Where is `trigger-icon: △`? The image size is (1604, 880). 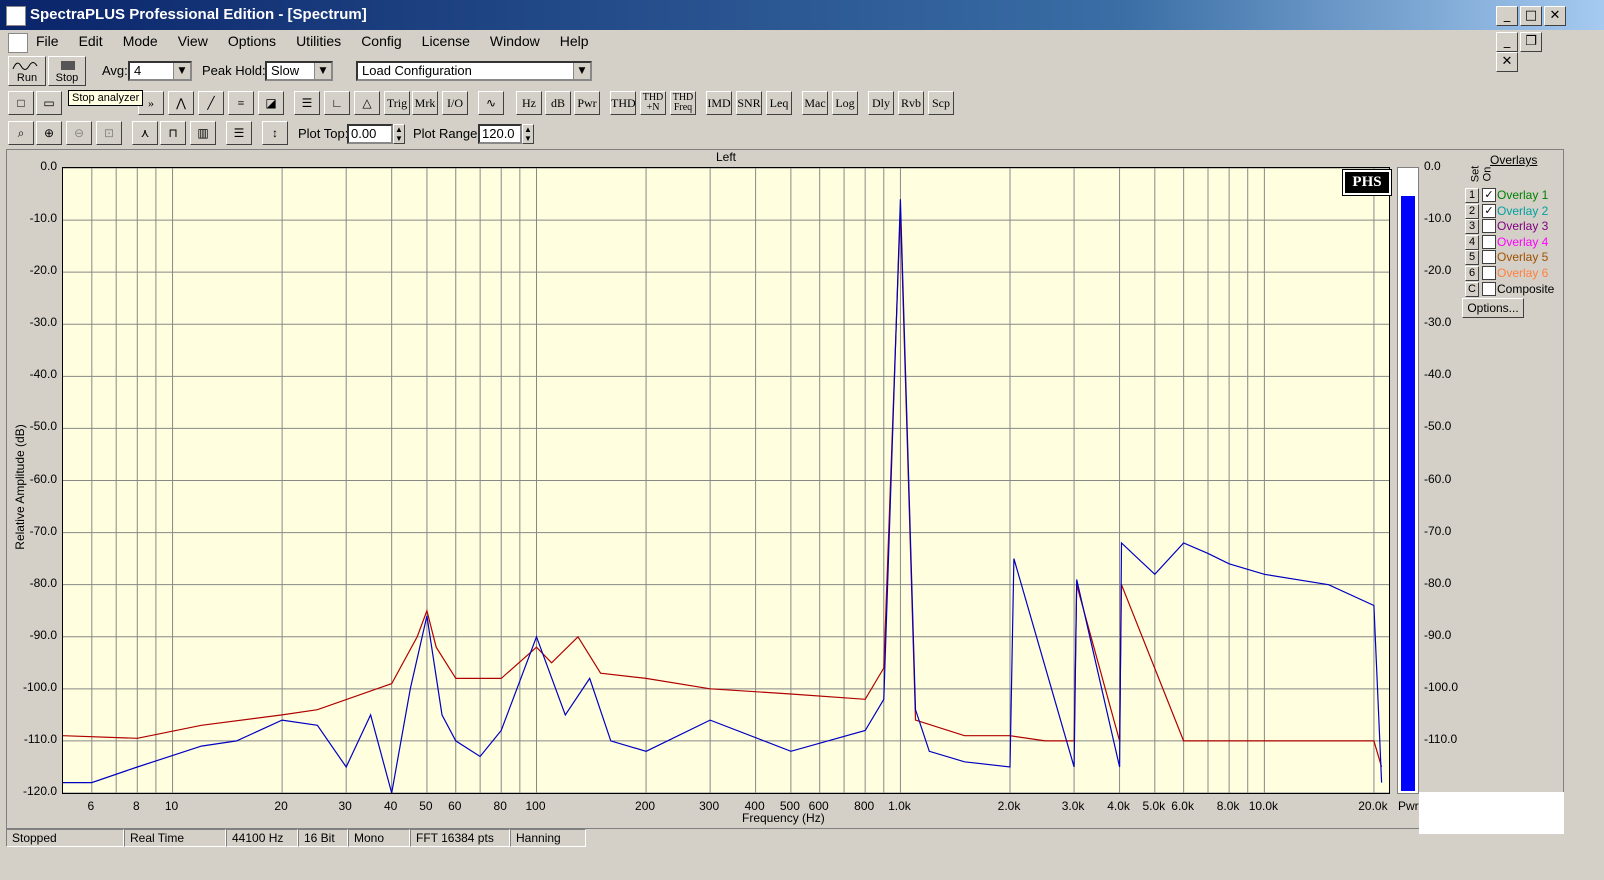
trigger-icon: △ is located at coordinates (367, 103).